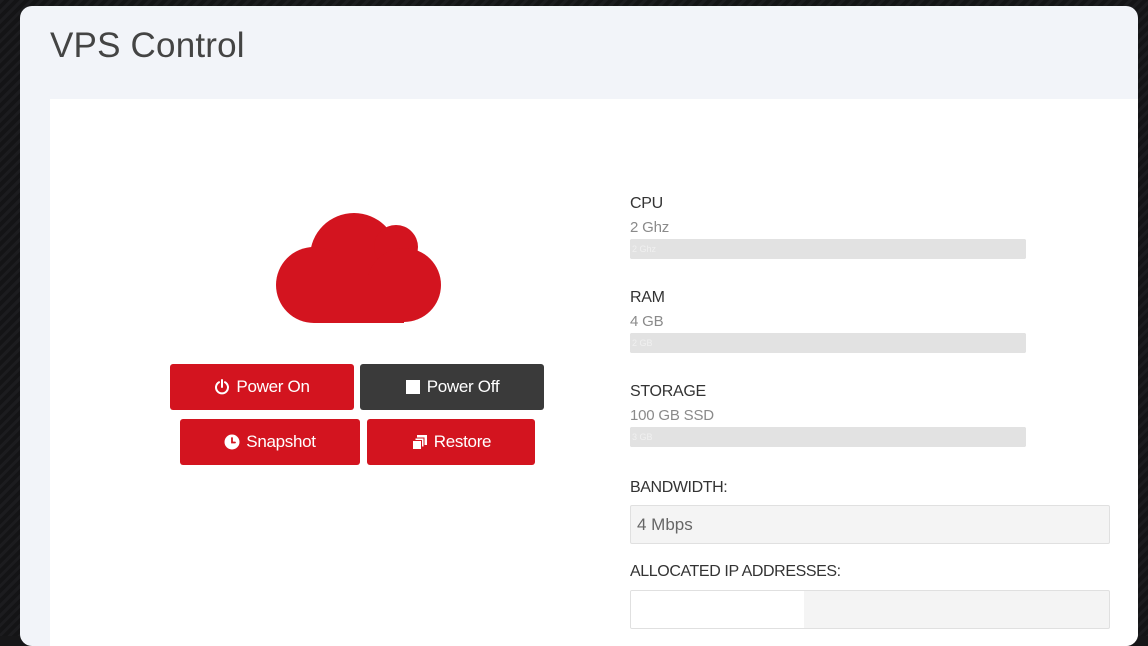 This screenshot has height=646, width=1148. I want to click on cpu-value: 2 Ghz, so click(650, 227).